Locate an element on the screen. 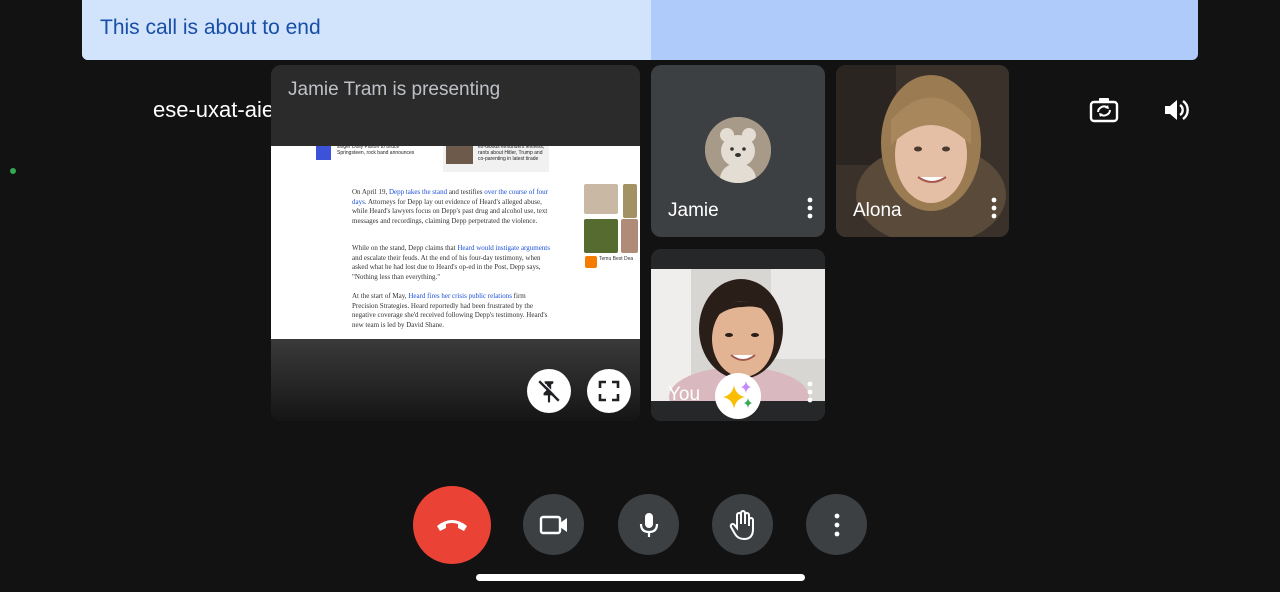  fullscreen-button is located at coordinates (609, 391).